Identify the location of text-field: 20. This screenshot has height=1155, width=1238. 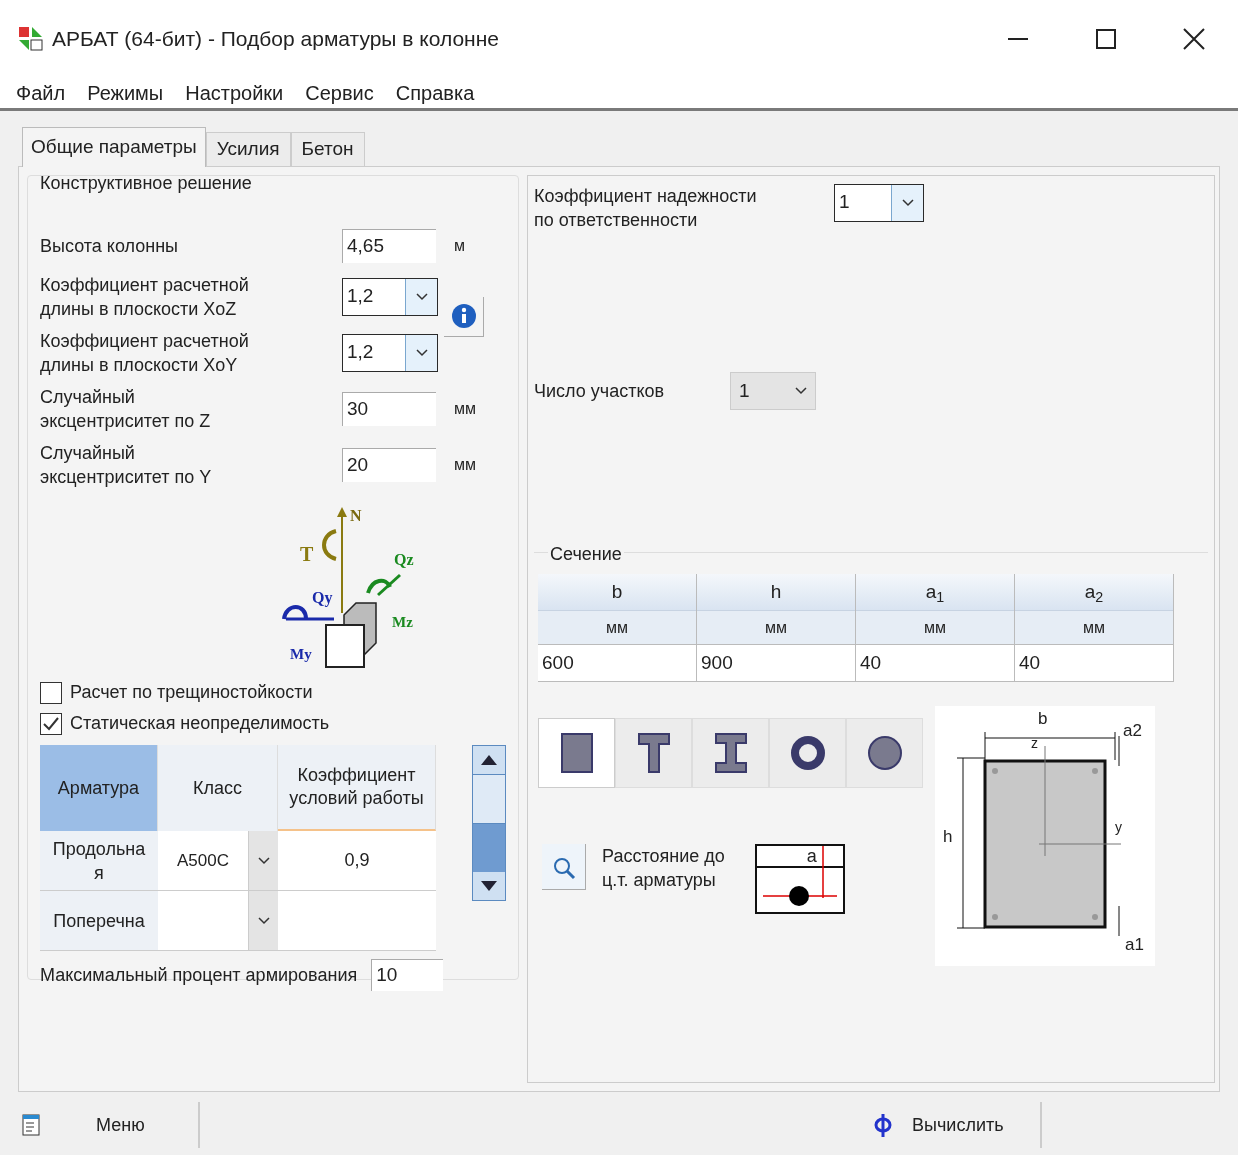
(389, 465).